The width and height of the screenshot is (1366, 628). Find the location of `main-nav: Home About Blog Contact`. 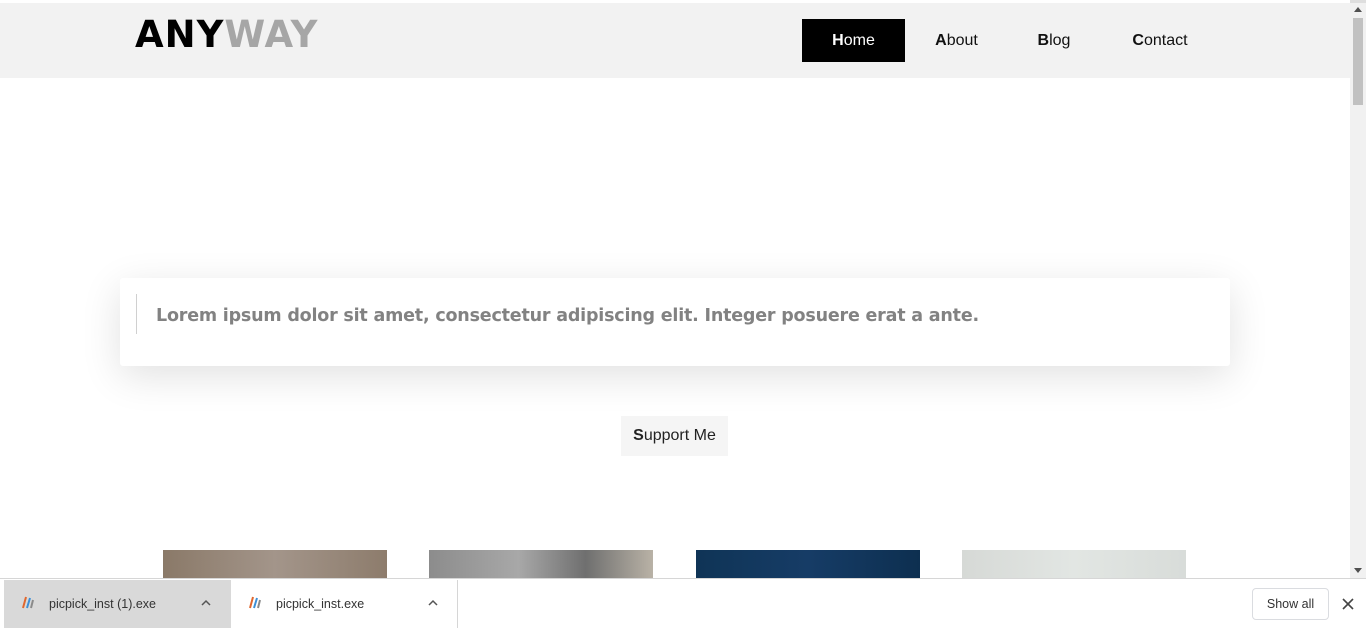

main-nav: Home About Blog Contact is located at coordinates (1011, 40).